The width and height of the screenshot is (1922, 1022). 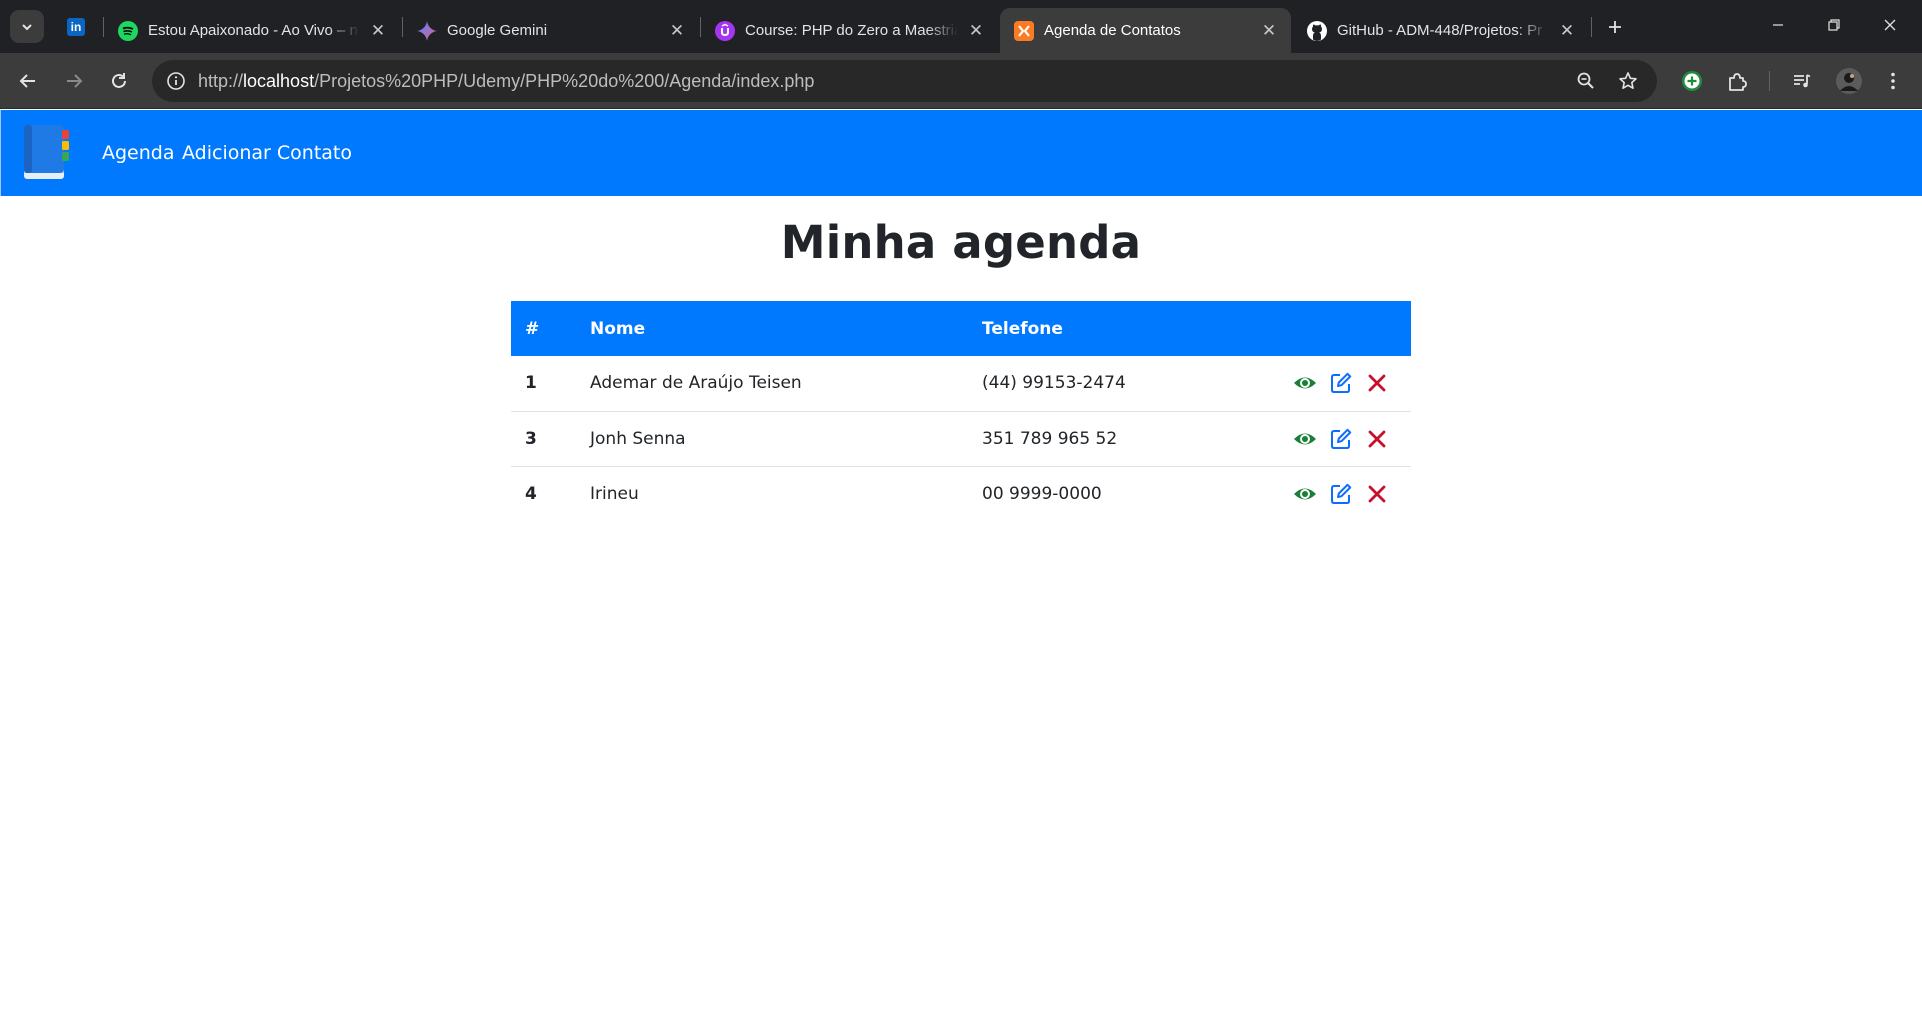 What do you see at coordinates (1042, 493) in the screenshot?
I see `contact-phone: 00 9999-0000` at bounding box center [1042, 493].